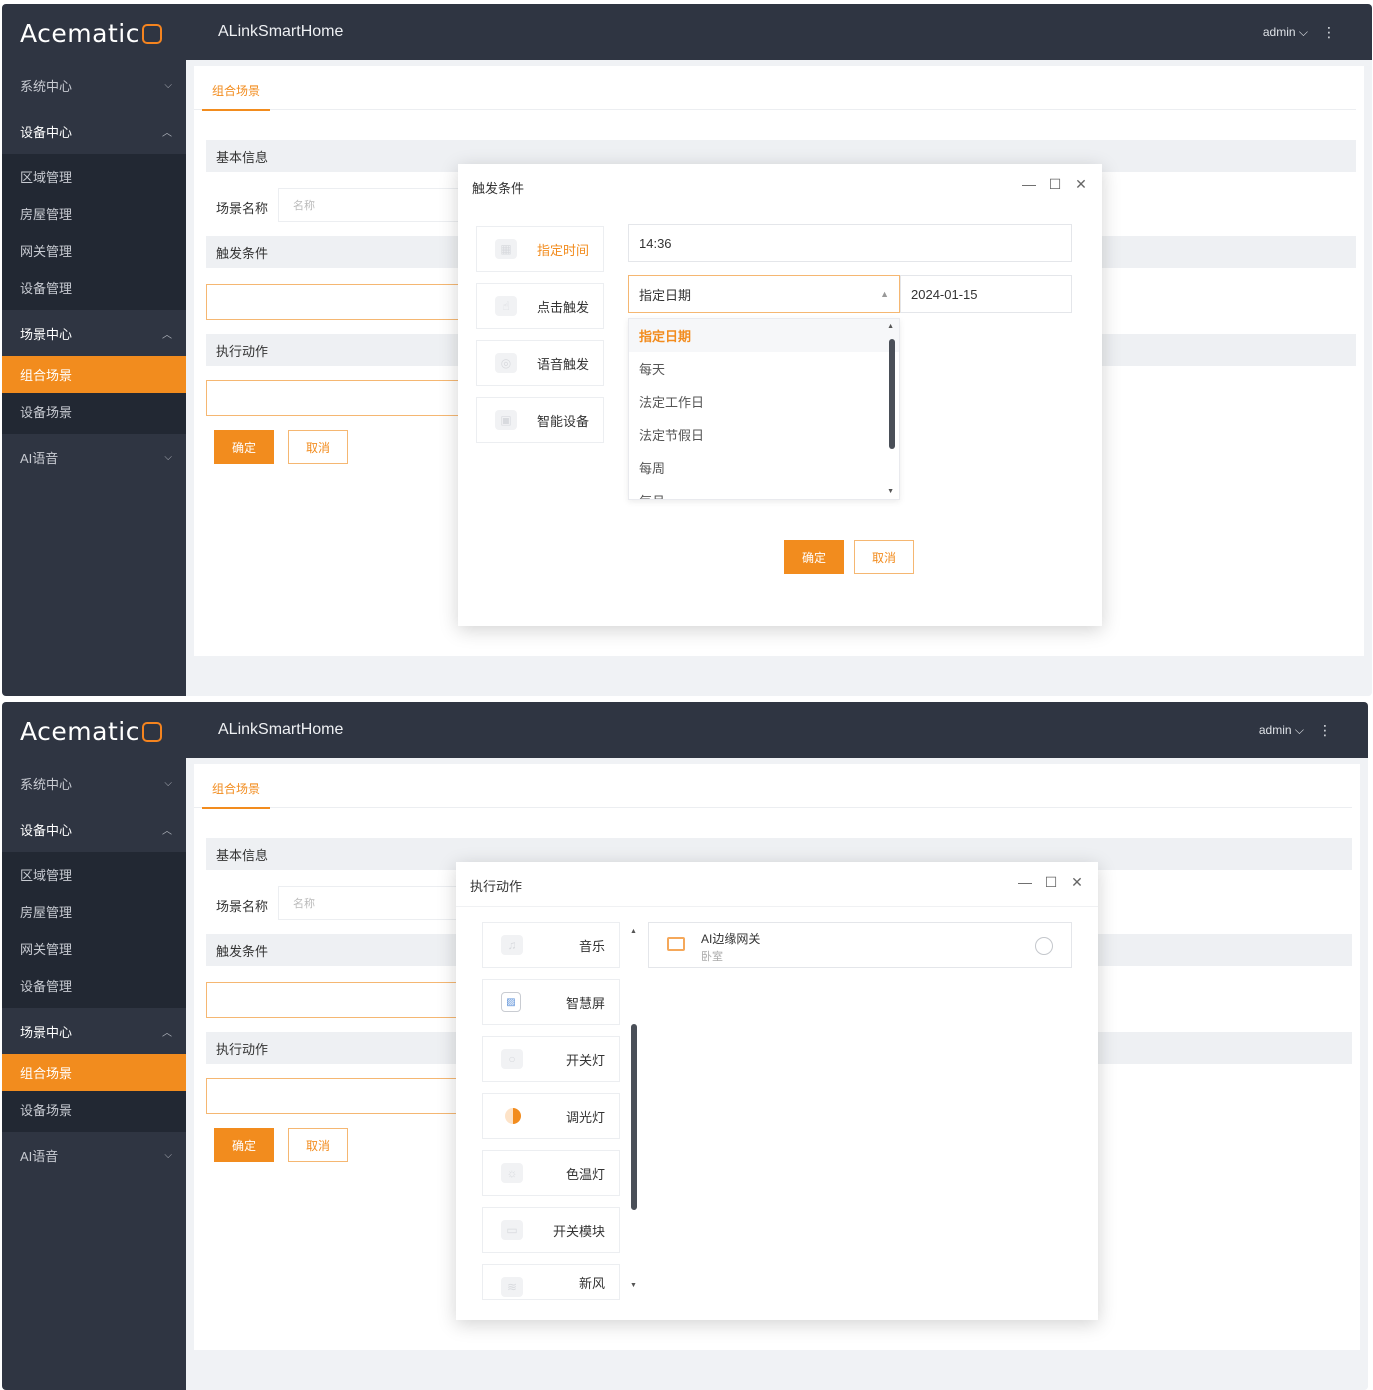 This screenshot has height=1390, width=1373. I want to click on gateway-icon, so click(676, 944).